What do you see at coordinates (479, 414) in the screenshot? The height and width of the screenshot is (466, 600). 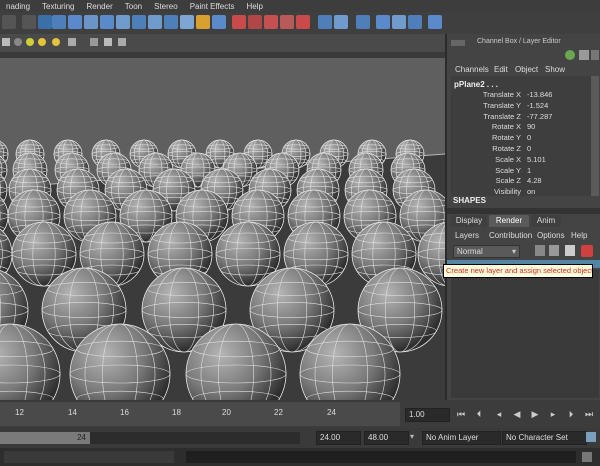 I see `step-back-key-icon: ⏴` at bounding box center [479, 414].